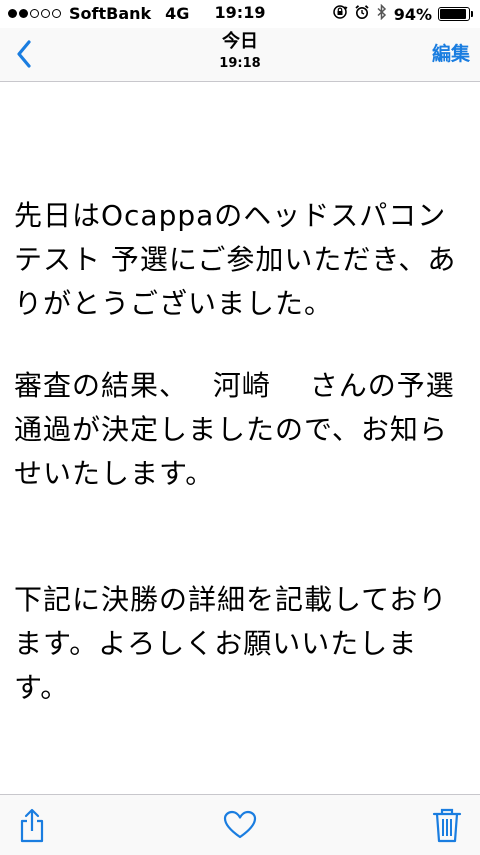 Image resolution: width=480 pixels, height=855 pixels. I want to click on battery-level-fill, so click(453, 14).